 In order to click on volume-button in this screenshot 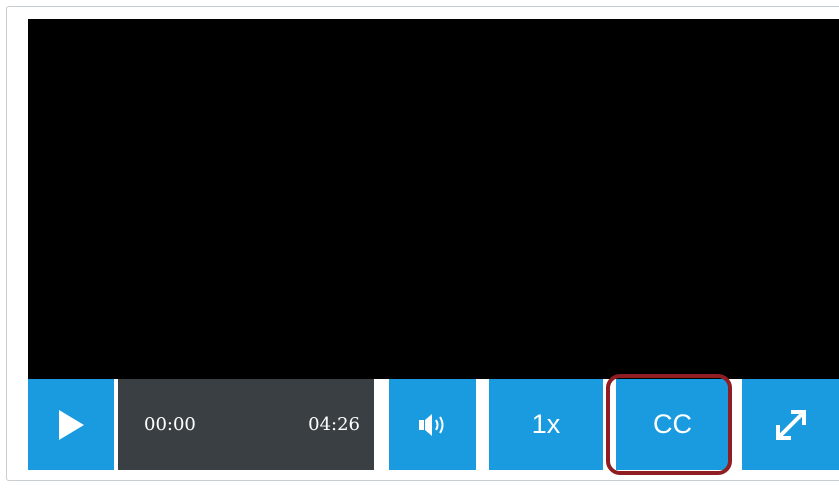, I will do `click(432, 424)`.